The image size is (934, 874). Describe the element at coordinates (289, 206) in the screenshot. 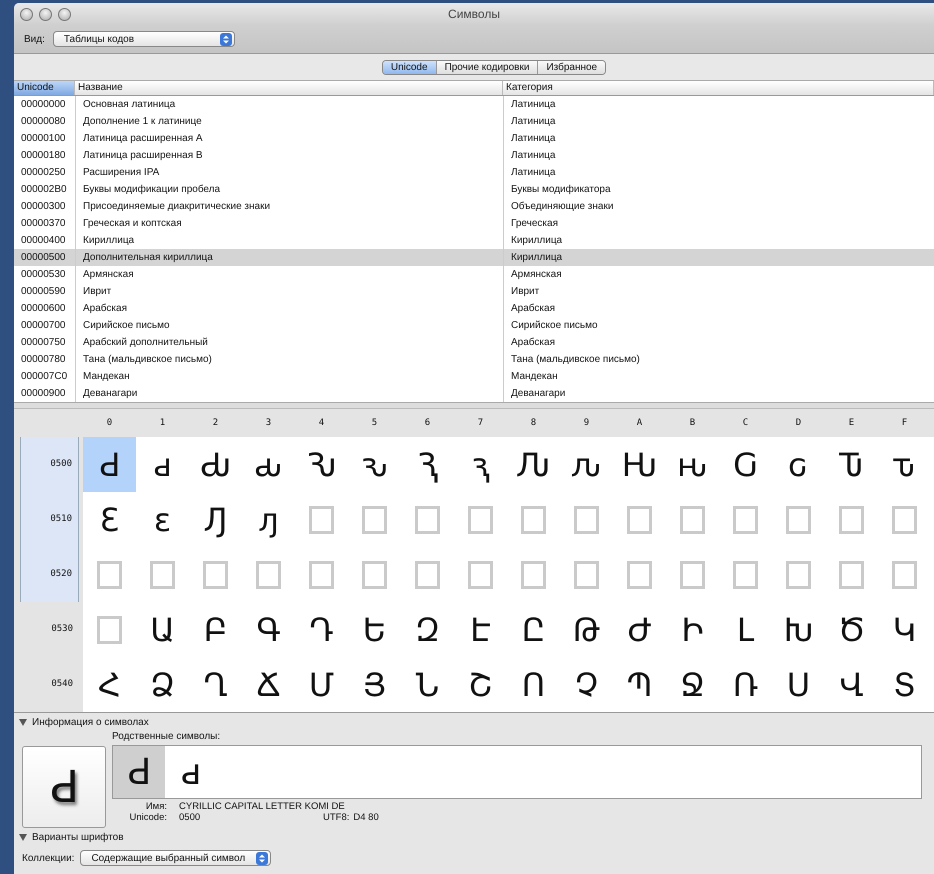

I see `table-cell: Присоединяемые диакритические знаки` at that location.